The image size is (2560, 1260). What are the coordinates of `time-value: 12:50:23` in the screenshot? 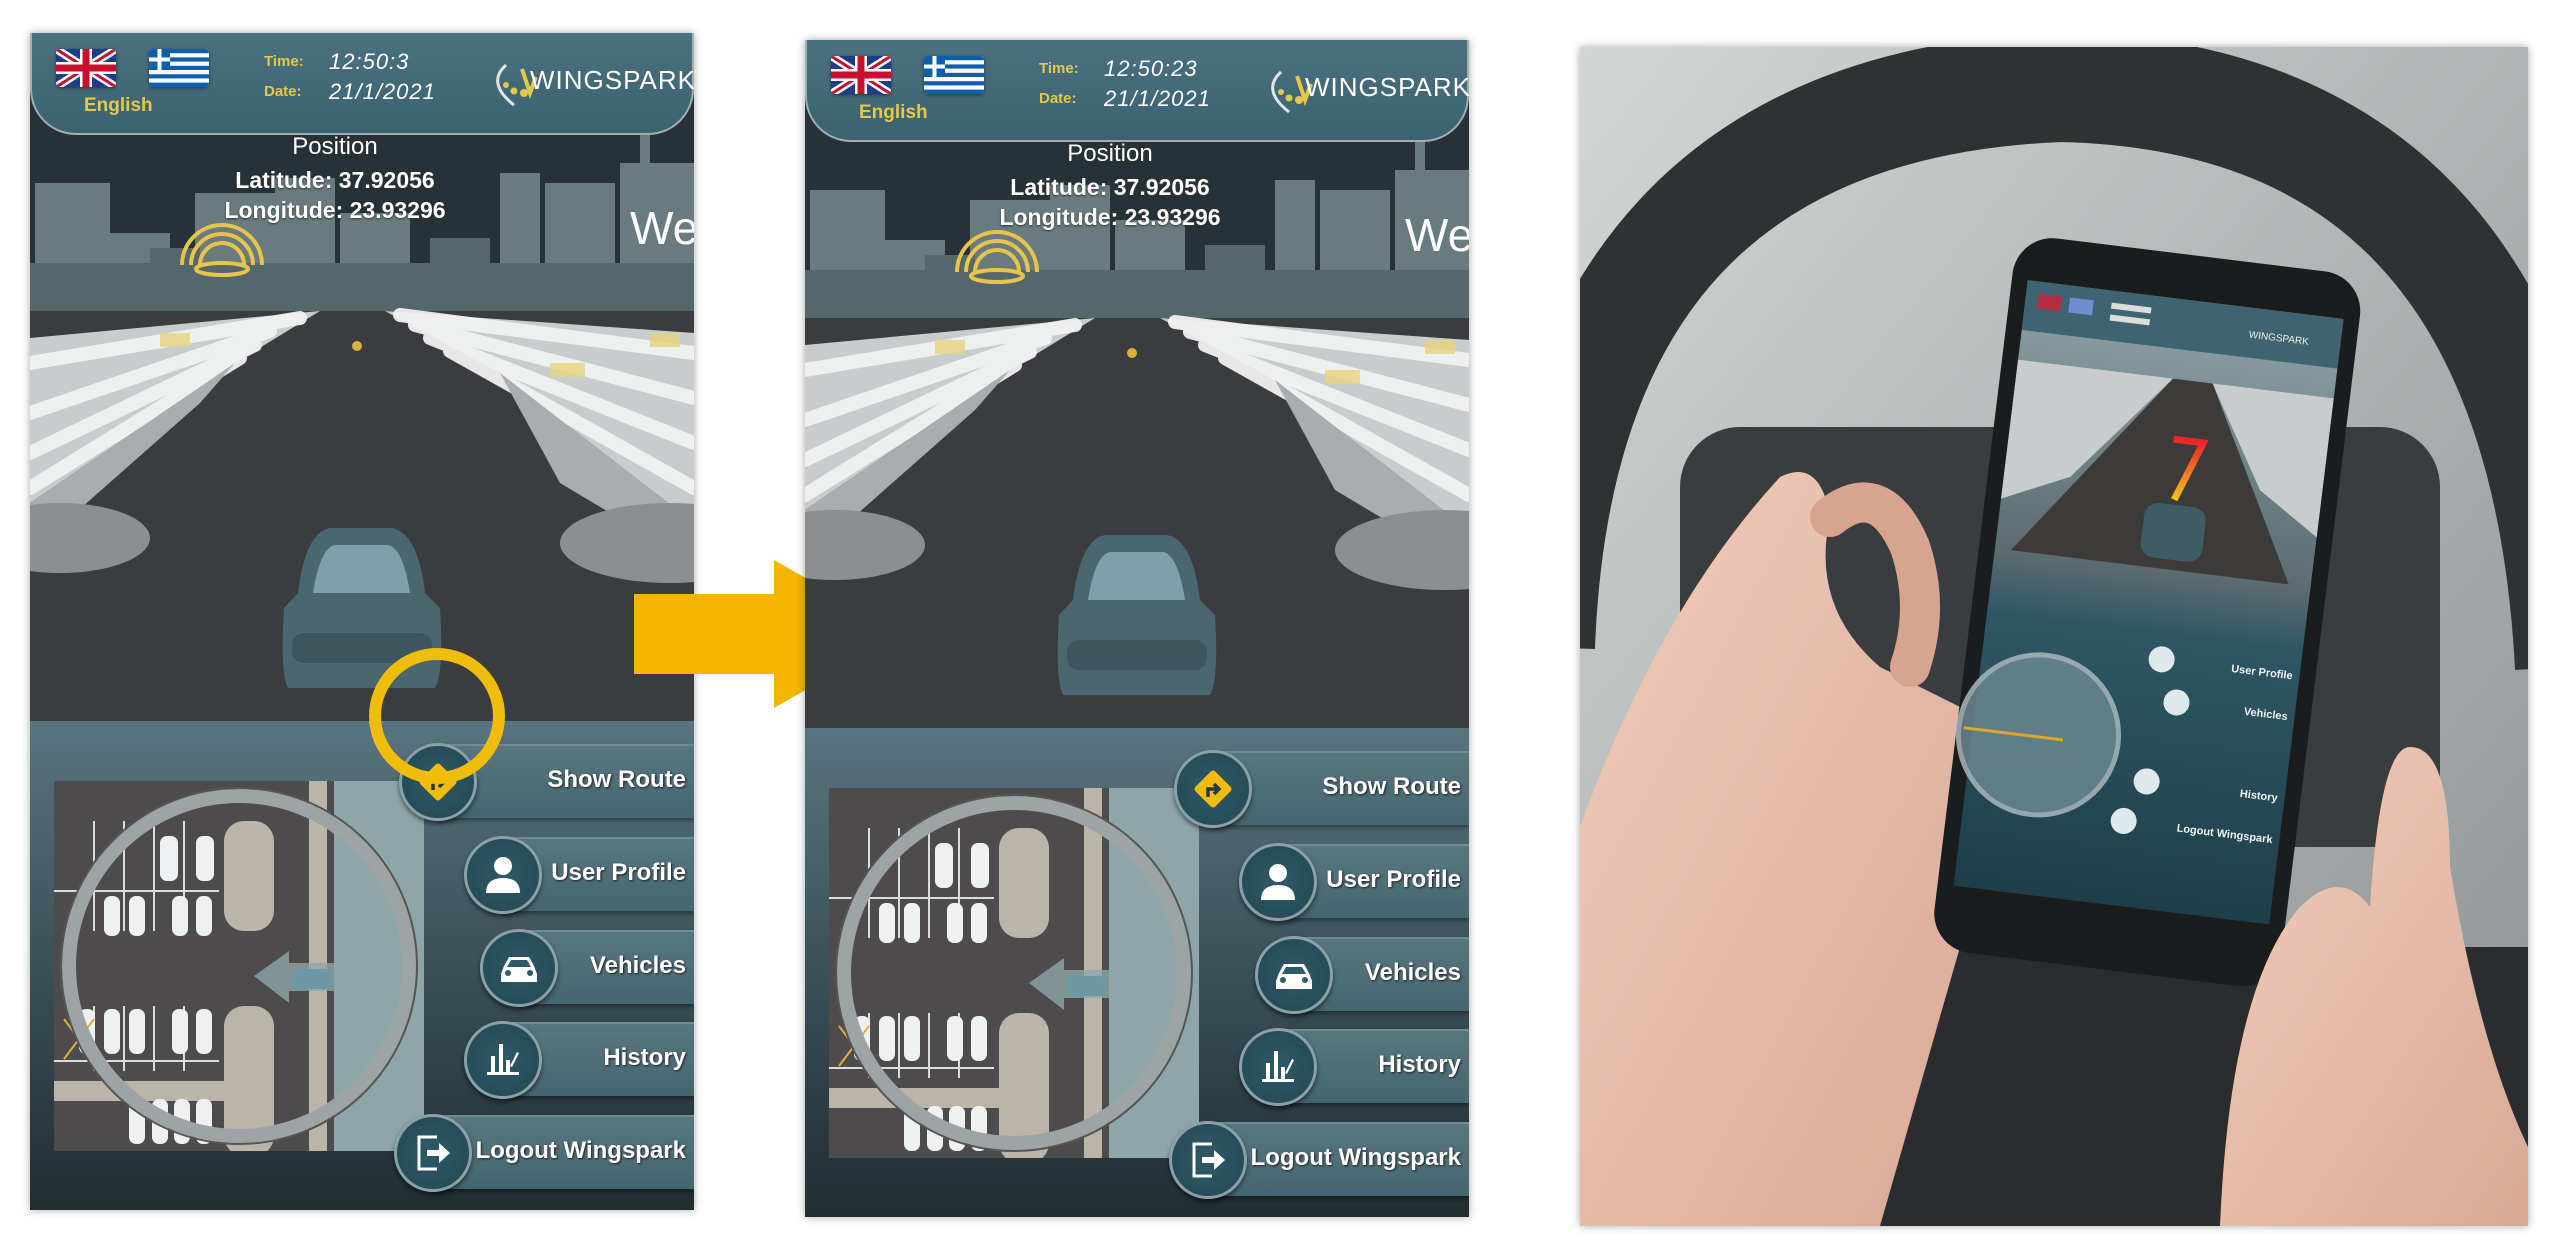 It's located at (1151, 68).